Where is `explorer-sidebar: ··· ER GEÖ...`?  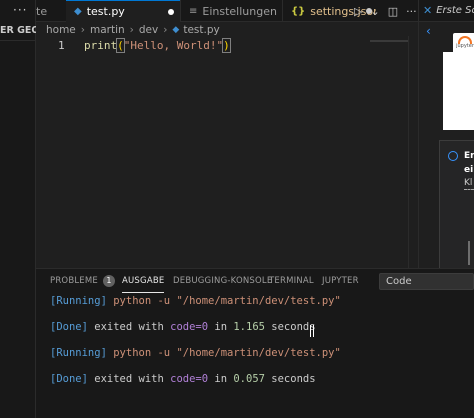
explorer-sidebar: ··· ER GEÖ... is located at coordinates (18, 209).